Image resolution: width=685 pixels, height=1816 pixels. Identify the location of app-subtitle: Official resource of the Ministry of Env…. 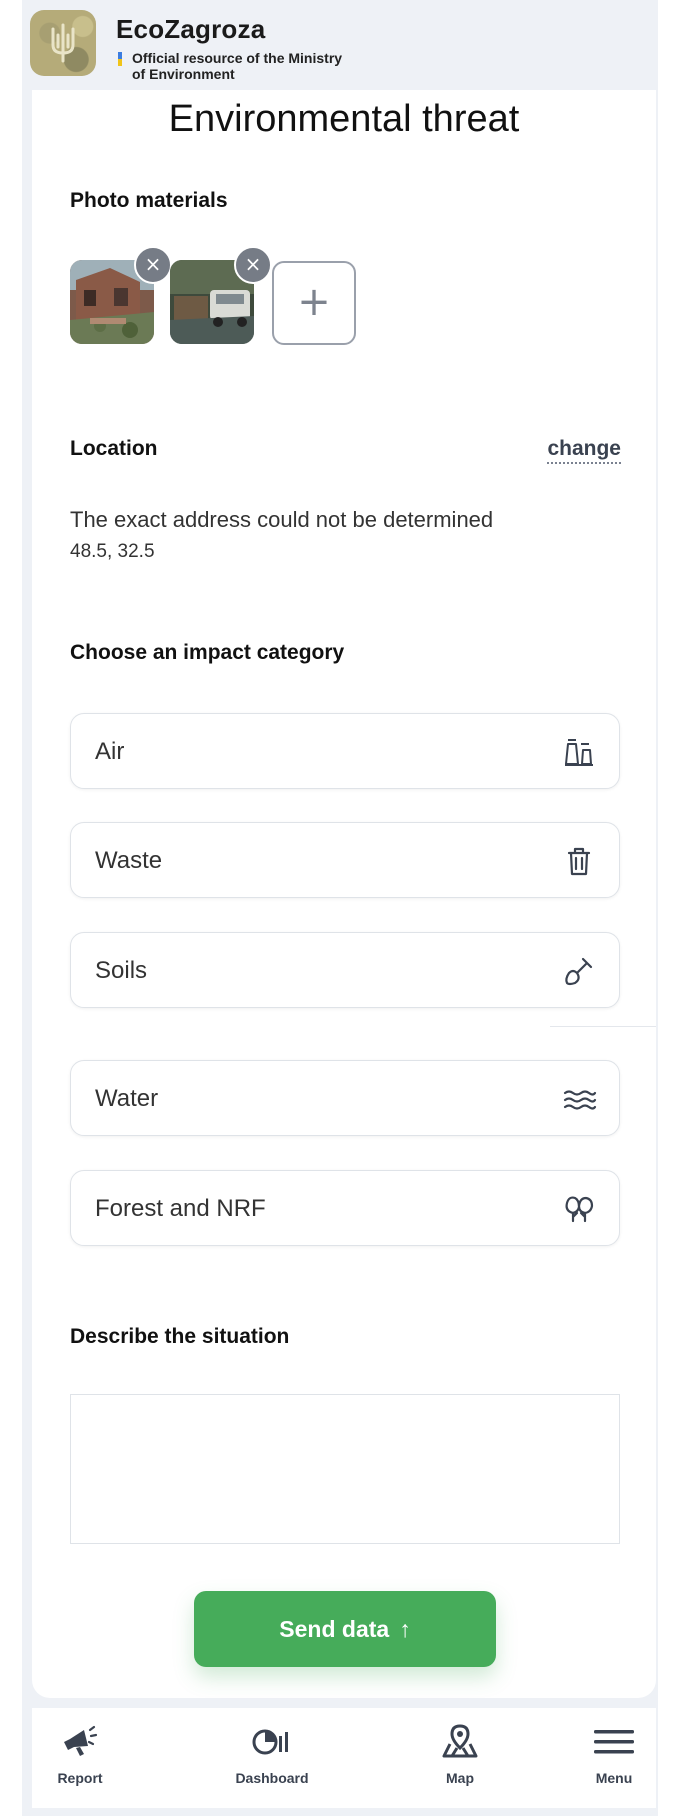
(282, 66).